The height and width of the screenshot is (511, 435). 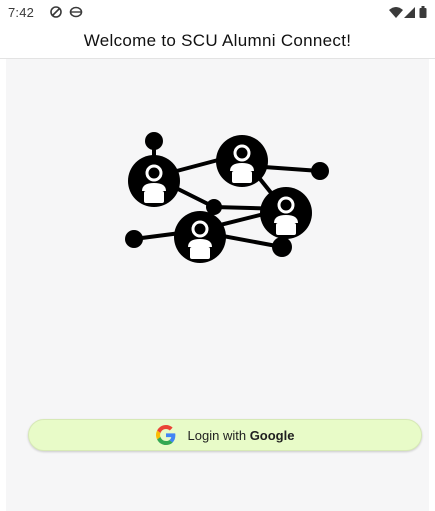 What do you see at coordinates (217, 13) in the screenshot?
I see `status-bar: 7:42` at bounding box center [217, 13].